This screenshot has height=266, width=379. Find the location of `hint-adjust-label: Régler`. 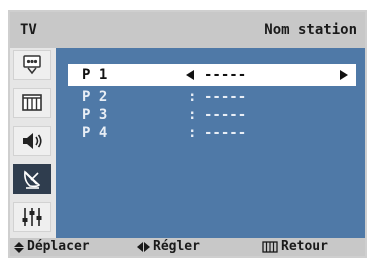

hint-adjust-label: Régler is located at coordinates (176, 246).